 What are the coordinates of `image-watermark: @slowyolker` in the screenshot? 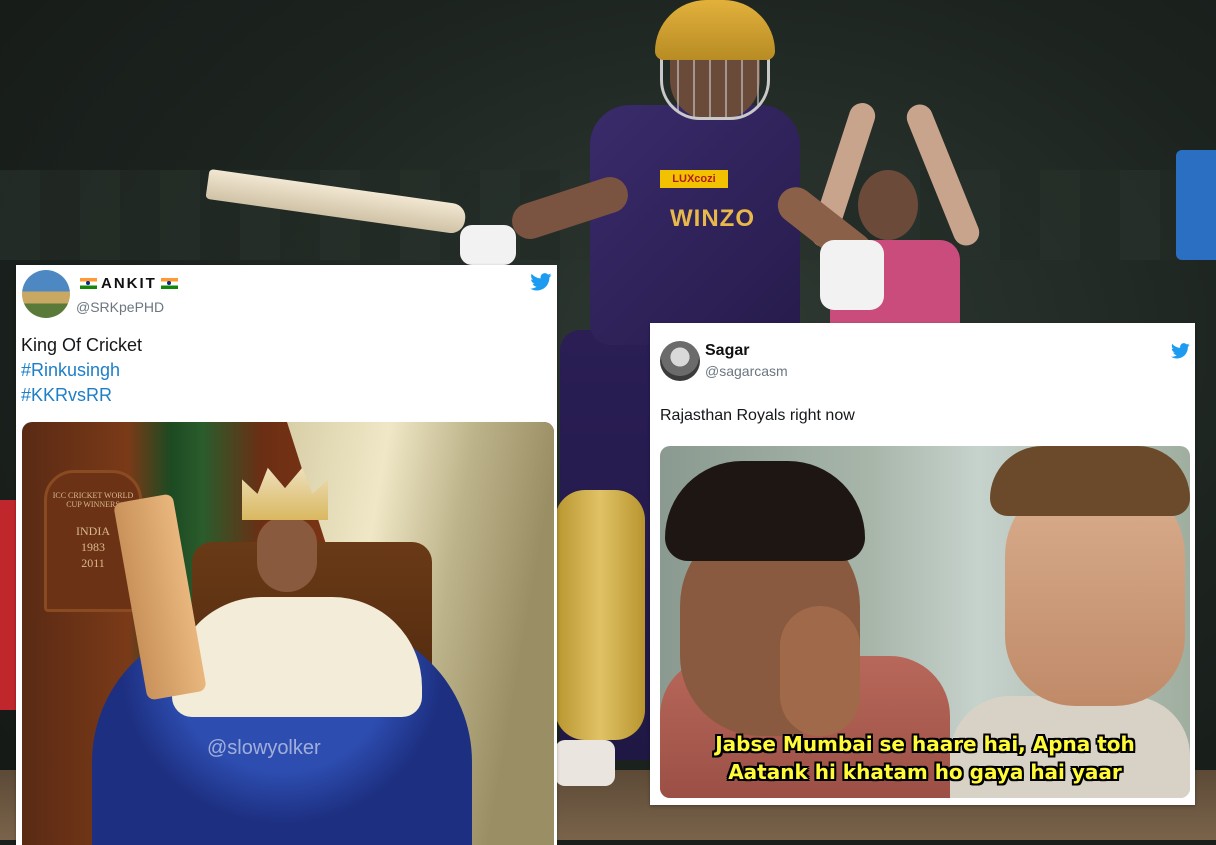 It's located at (264, 748).